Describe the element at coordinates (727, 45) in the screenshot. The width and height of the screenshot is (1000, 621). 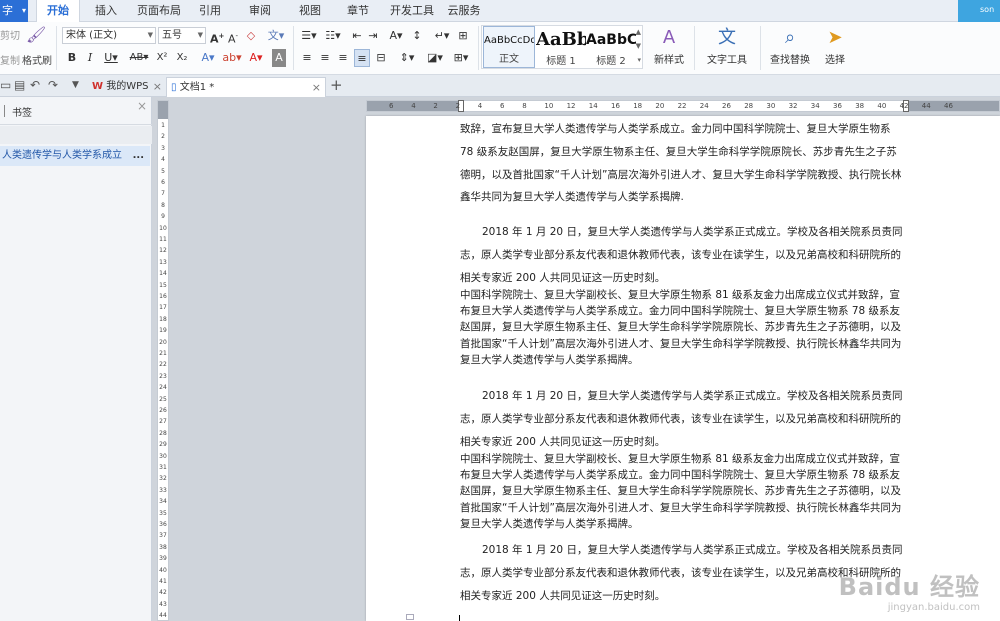
I see `text-tools-button: 文 文字工具` at that location.